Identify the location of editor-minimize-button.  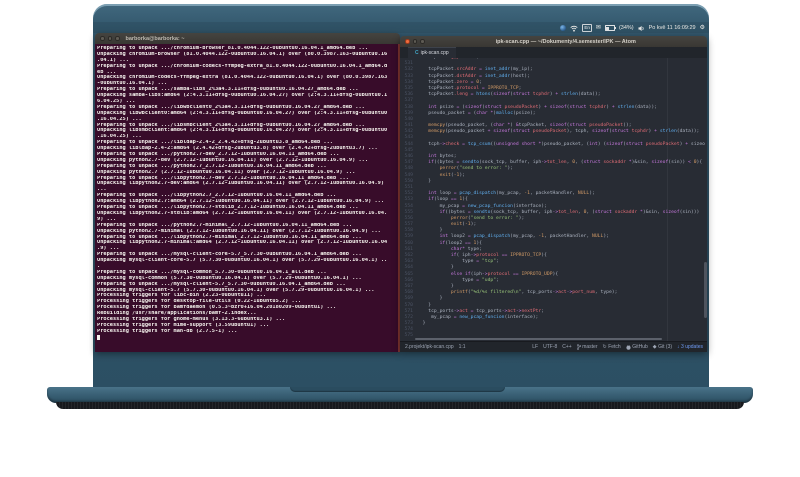
(414, 41).